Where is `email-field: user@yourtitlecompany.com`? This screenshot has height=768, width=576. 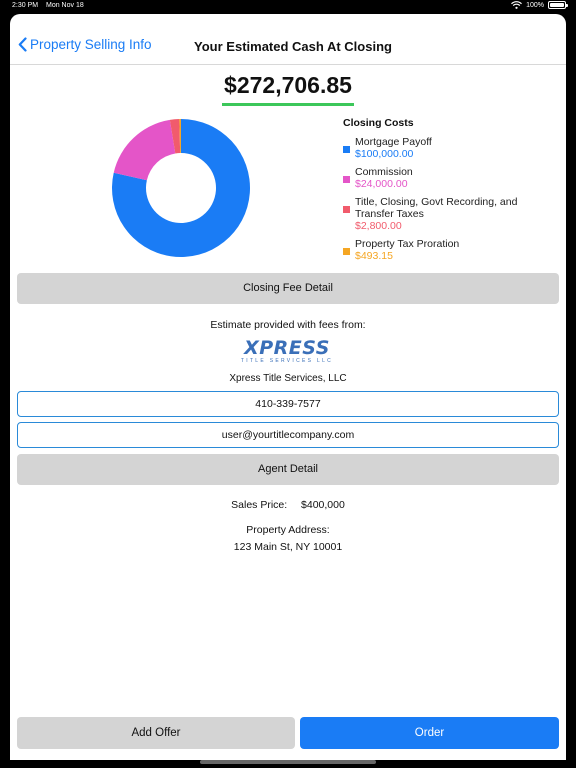 email-field: user@yourtitlecompany.com is located at coordinates (288, 435).